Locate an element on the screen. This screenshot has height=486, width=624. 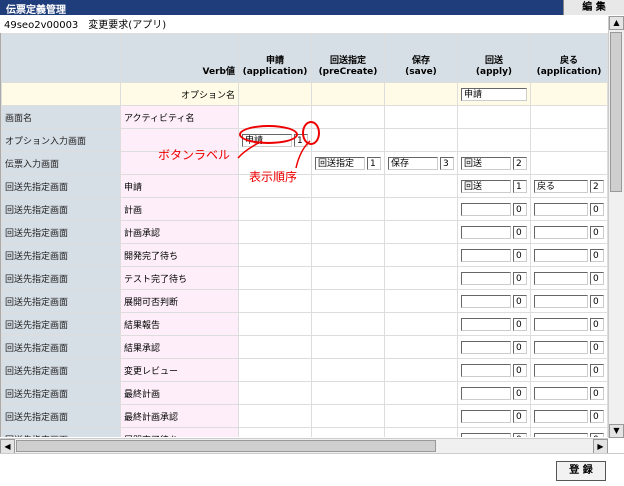
annotation-display-order: 表示順序 is located at coordinates (273, 177).